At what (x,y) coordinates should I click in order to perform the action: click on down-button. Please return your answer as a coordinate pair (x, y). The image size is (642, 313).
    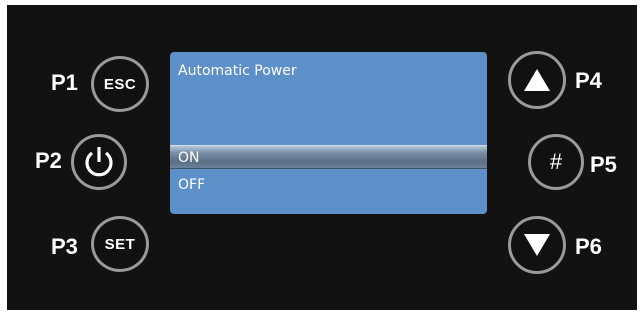
    Looking at the image, I should click on (537, 245).